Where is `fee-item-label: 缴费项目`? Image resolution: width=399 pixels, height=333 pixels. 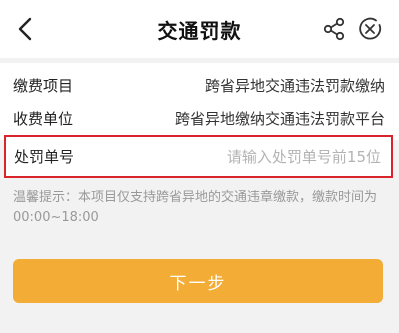
fee-item-label: 缴费项目 is located at coordinates (43, 85).